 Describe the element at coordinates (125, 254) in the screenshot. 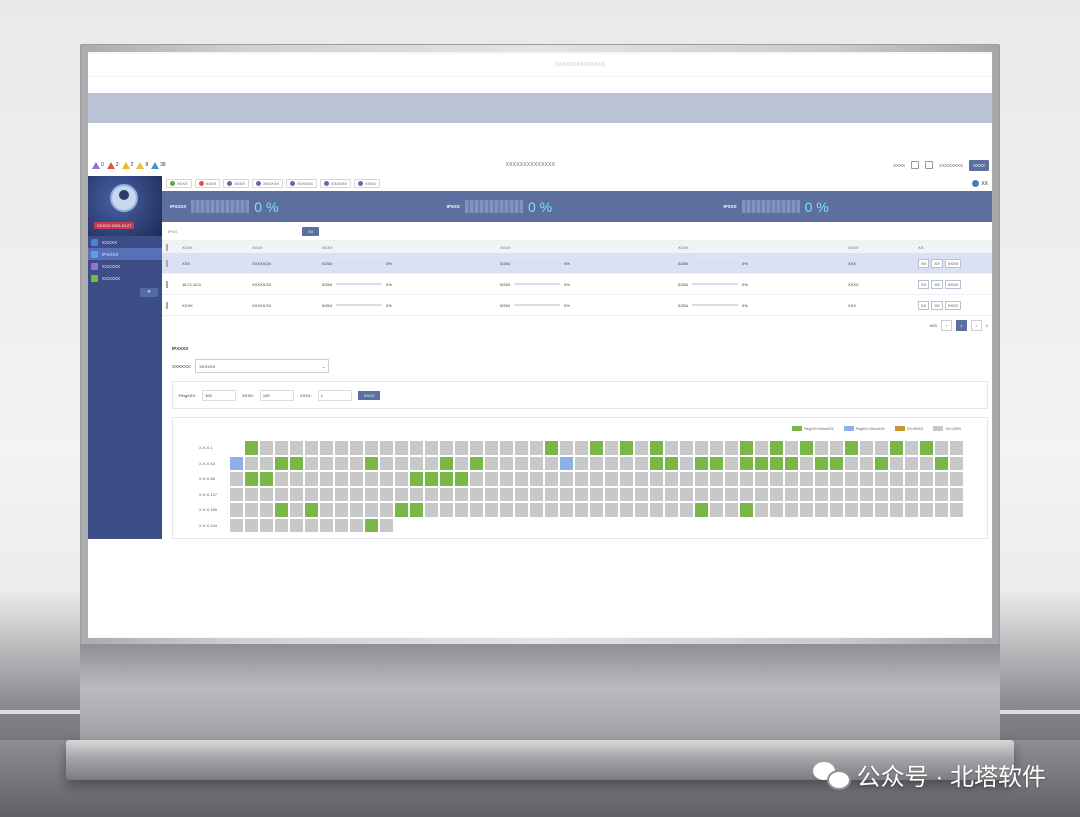

I see `sidebar-item: IPXXXX` at that location.